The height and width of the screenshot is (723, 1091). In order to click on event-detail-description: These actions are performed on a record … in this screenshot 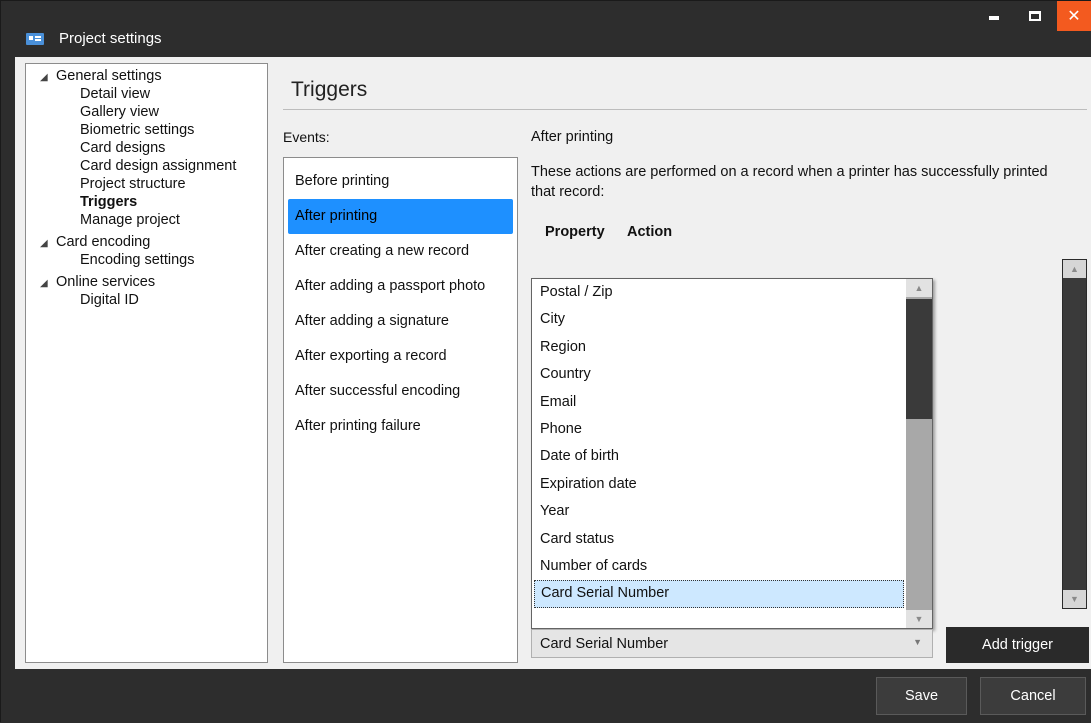, I will do `click(789, 182)`.